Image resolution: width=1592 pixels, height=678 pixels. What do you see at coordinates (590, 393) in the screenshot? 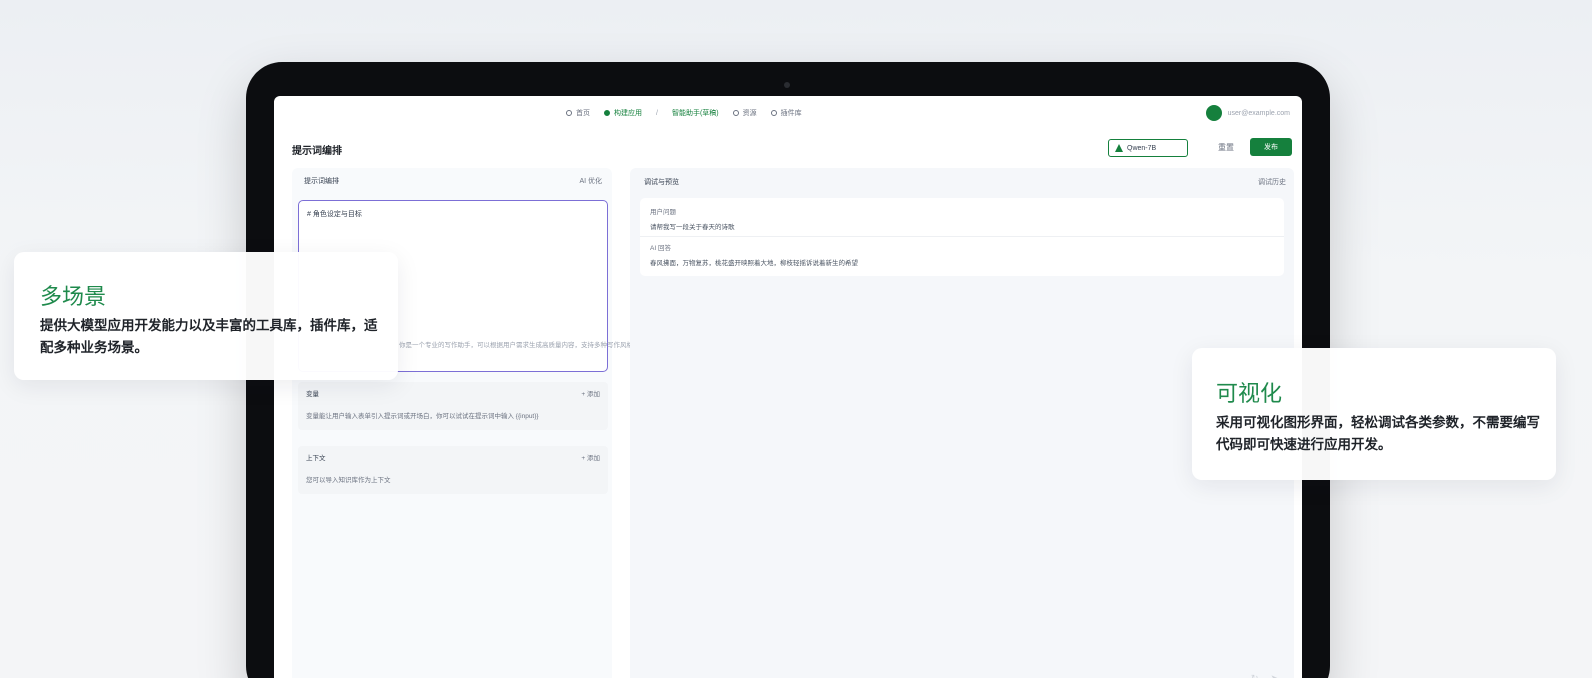
I see `add-variable-button: + 添加` at bounding box center [590, 393].